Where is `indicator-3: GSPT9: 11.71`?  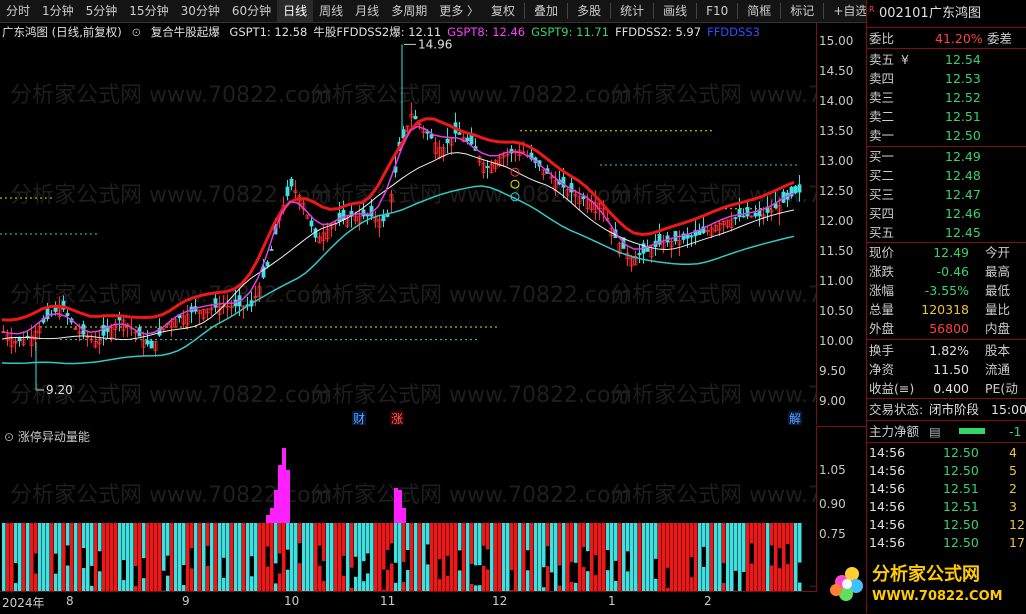
indicator-3: GSPT9: 11.71 is located at coordinates (570, 32).